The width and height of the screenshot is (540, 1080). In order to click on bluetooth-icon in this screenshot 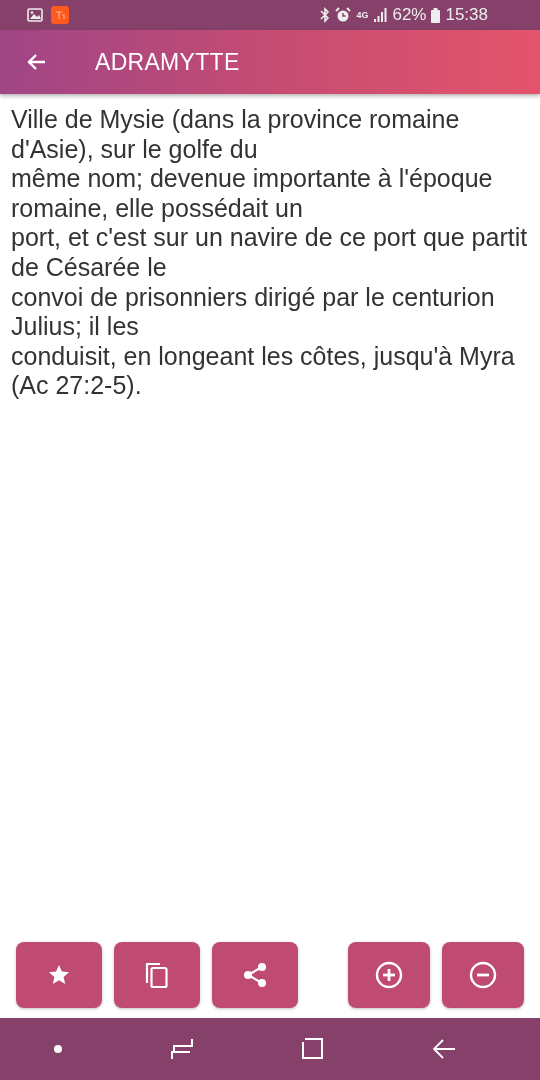, I will do `click(325, 15)`.